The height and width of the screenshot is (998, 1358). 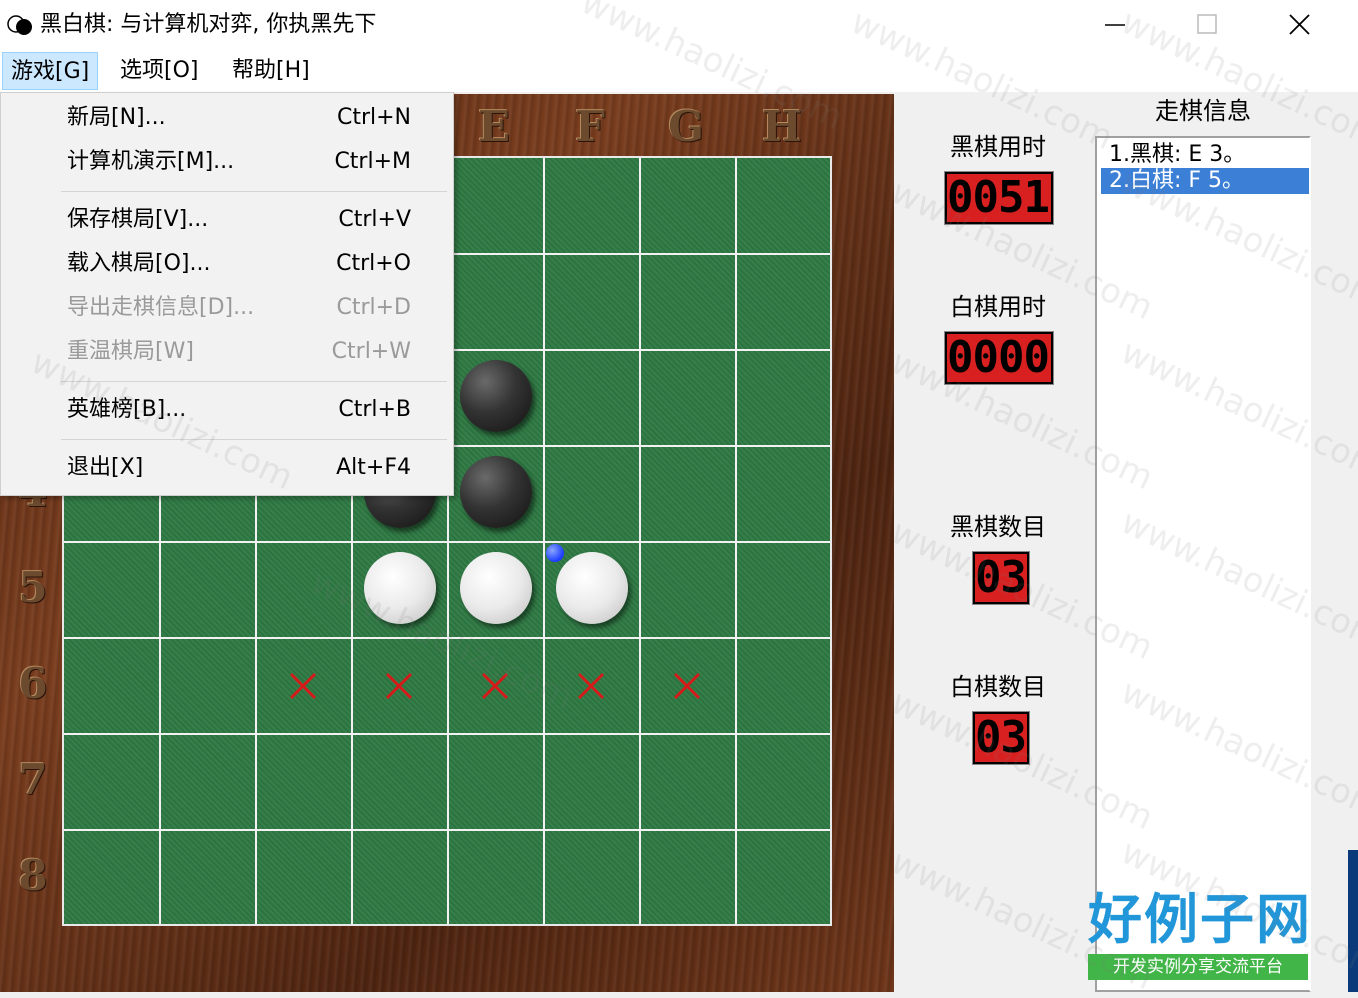 I want to click on move-info-label: 走棋信息, so click(x=1203, y=111).